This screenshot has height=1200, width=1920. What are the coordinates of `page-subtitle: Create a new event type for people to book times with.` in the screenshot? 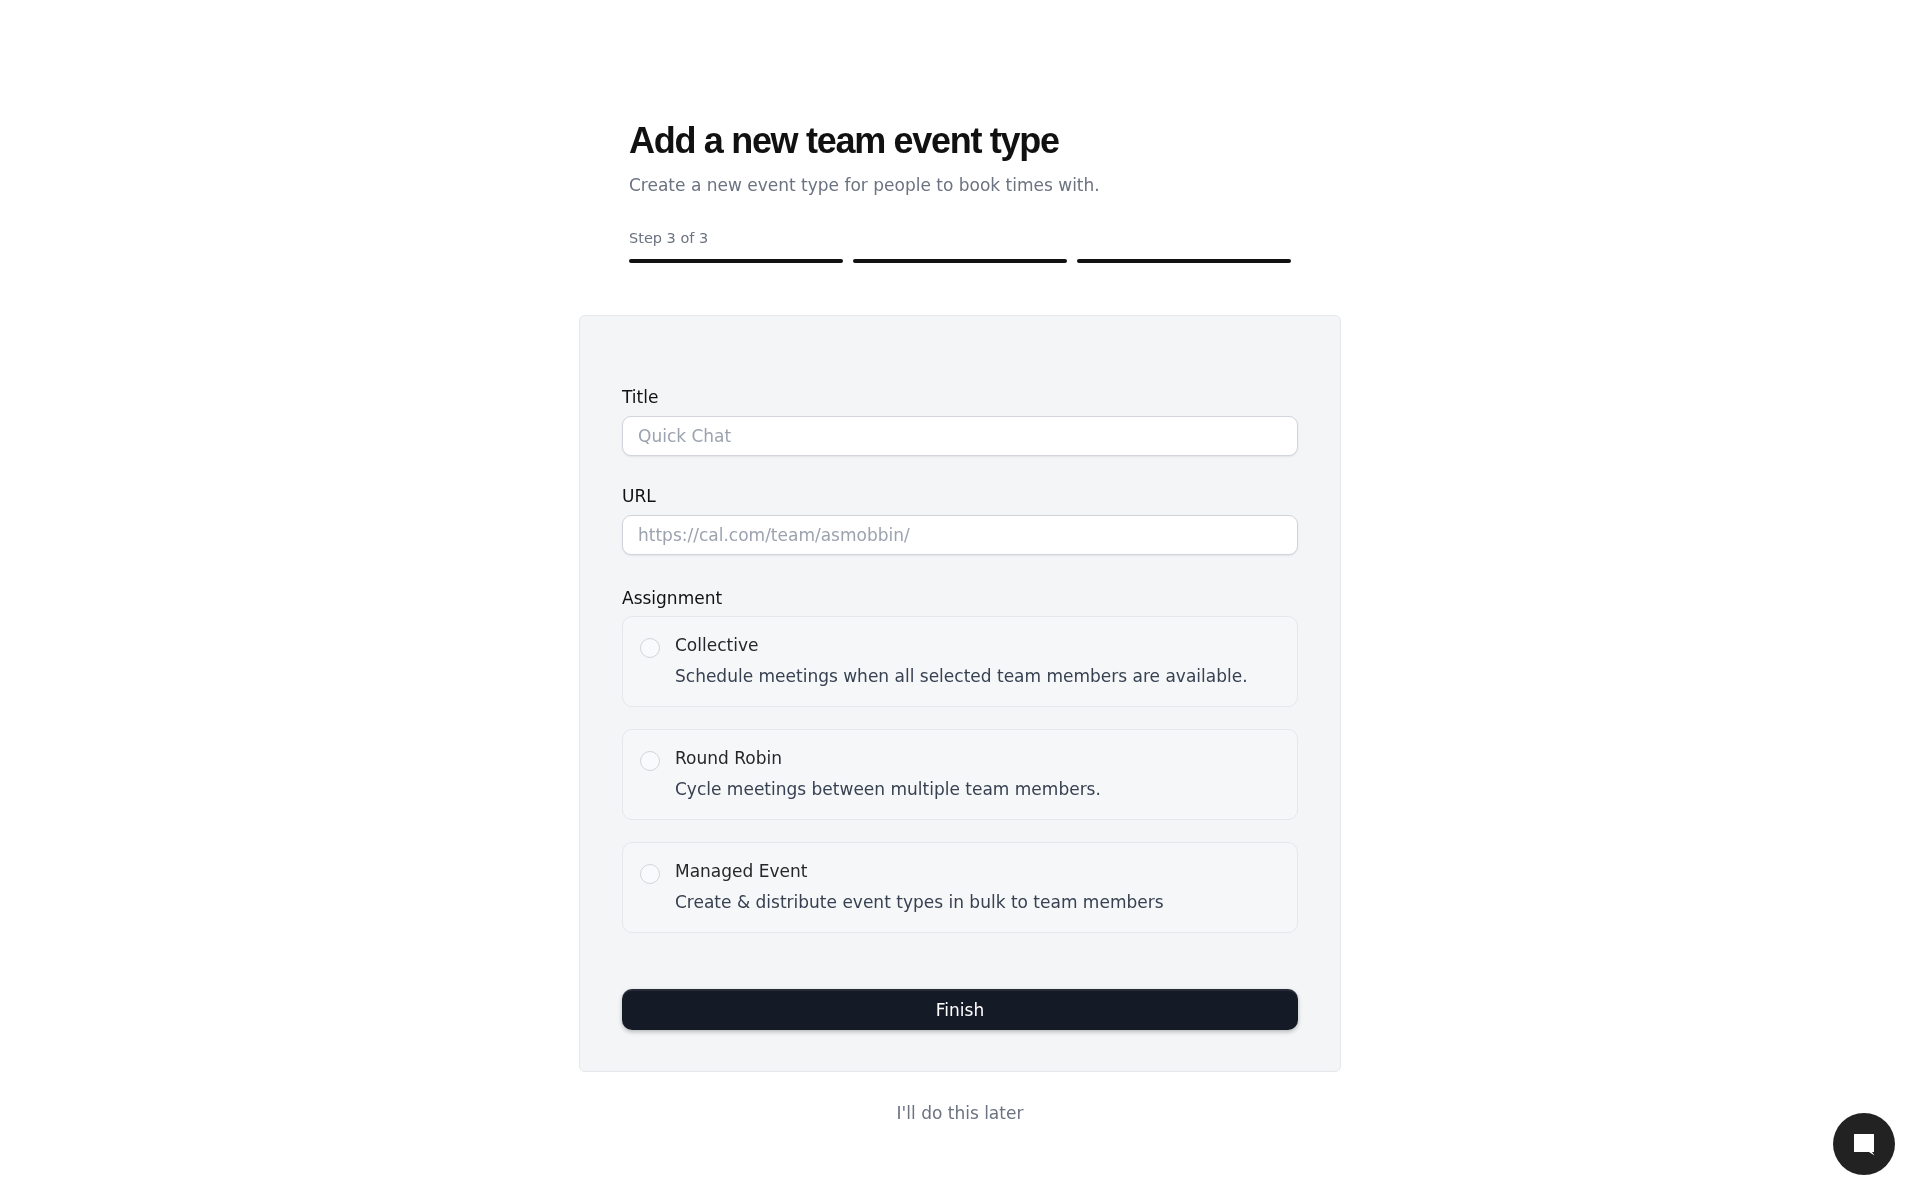 It's located at (864, 185).